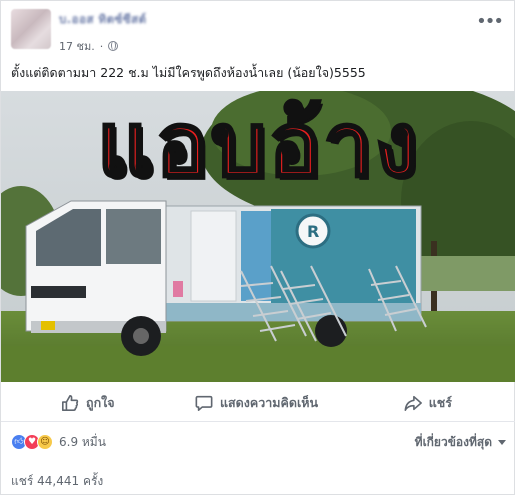 The image size is (515, 495). I want to click on share-label: แชร์, so click(440, 402).